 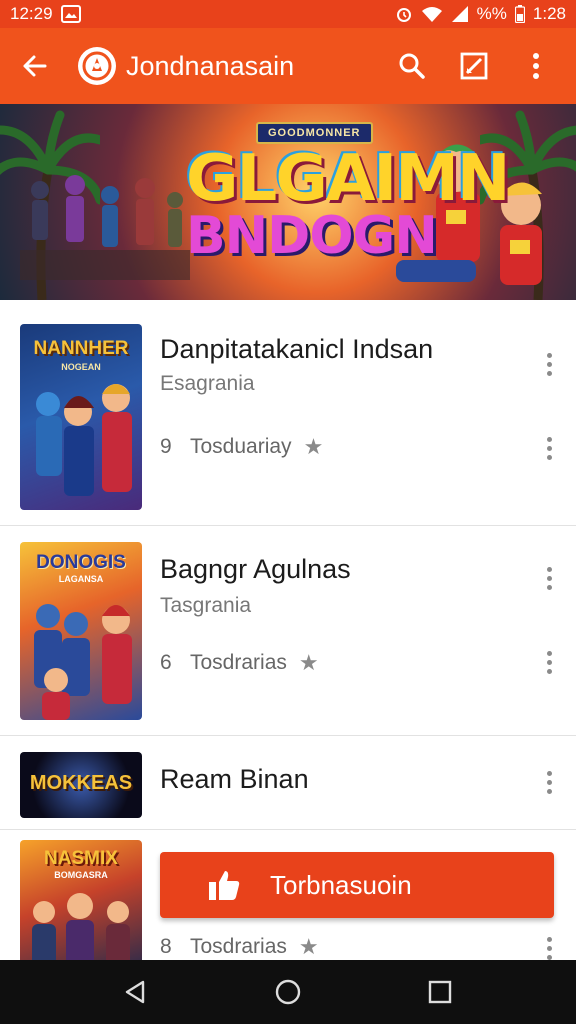 I want to click on signal-icon, so click(x=460, y=14).